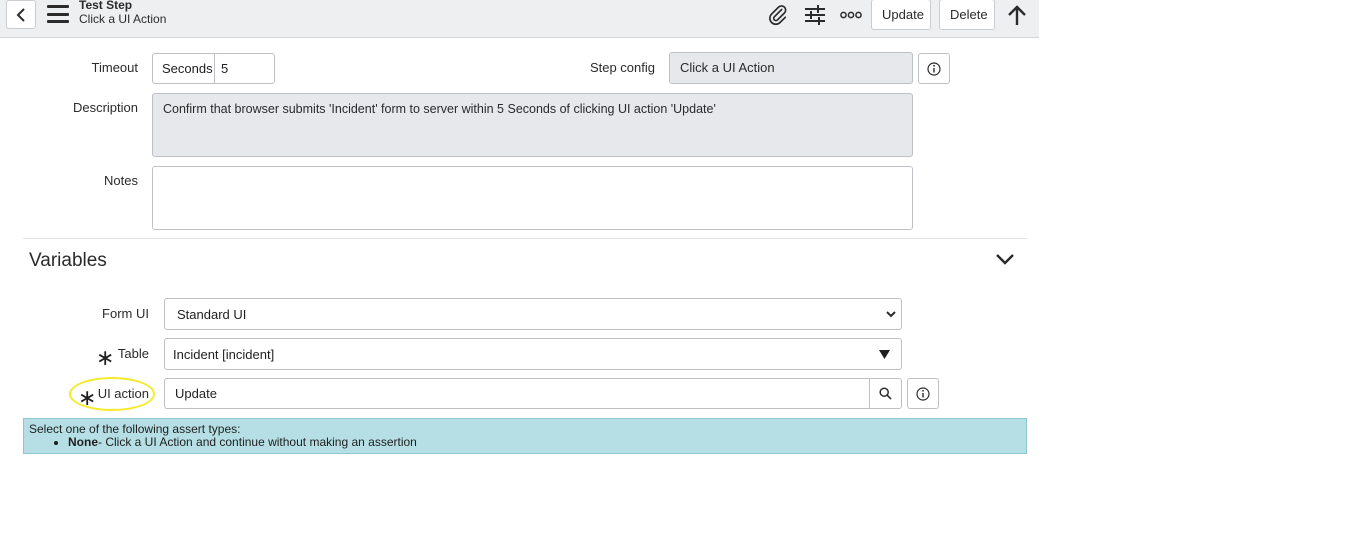 This screenshot has height=552, width=1350. Describe the element at coordinates (533, 354) in the screenshot. I see `table-select: Incident [incident]` at that location.